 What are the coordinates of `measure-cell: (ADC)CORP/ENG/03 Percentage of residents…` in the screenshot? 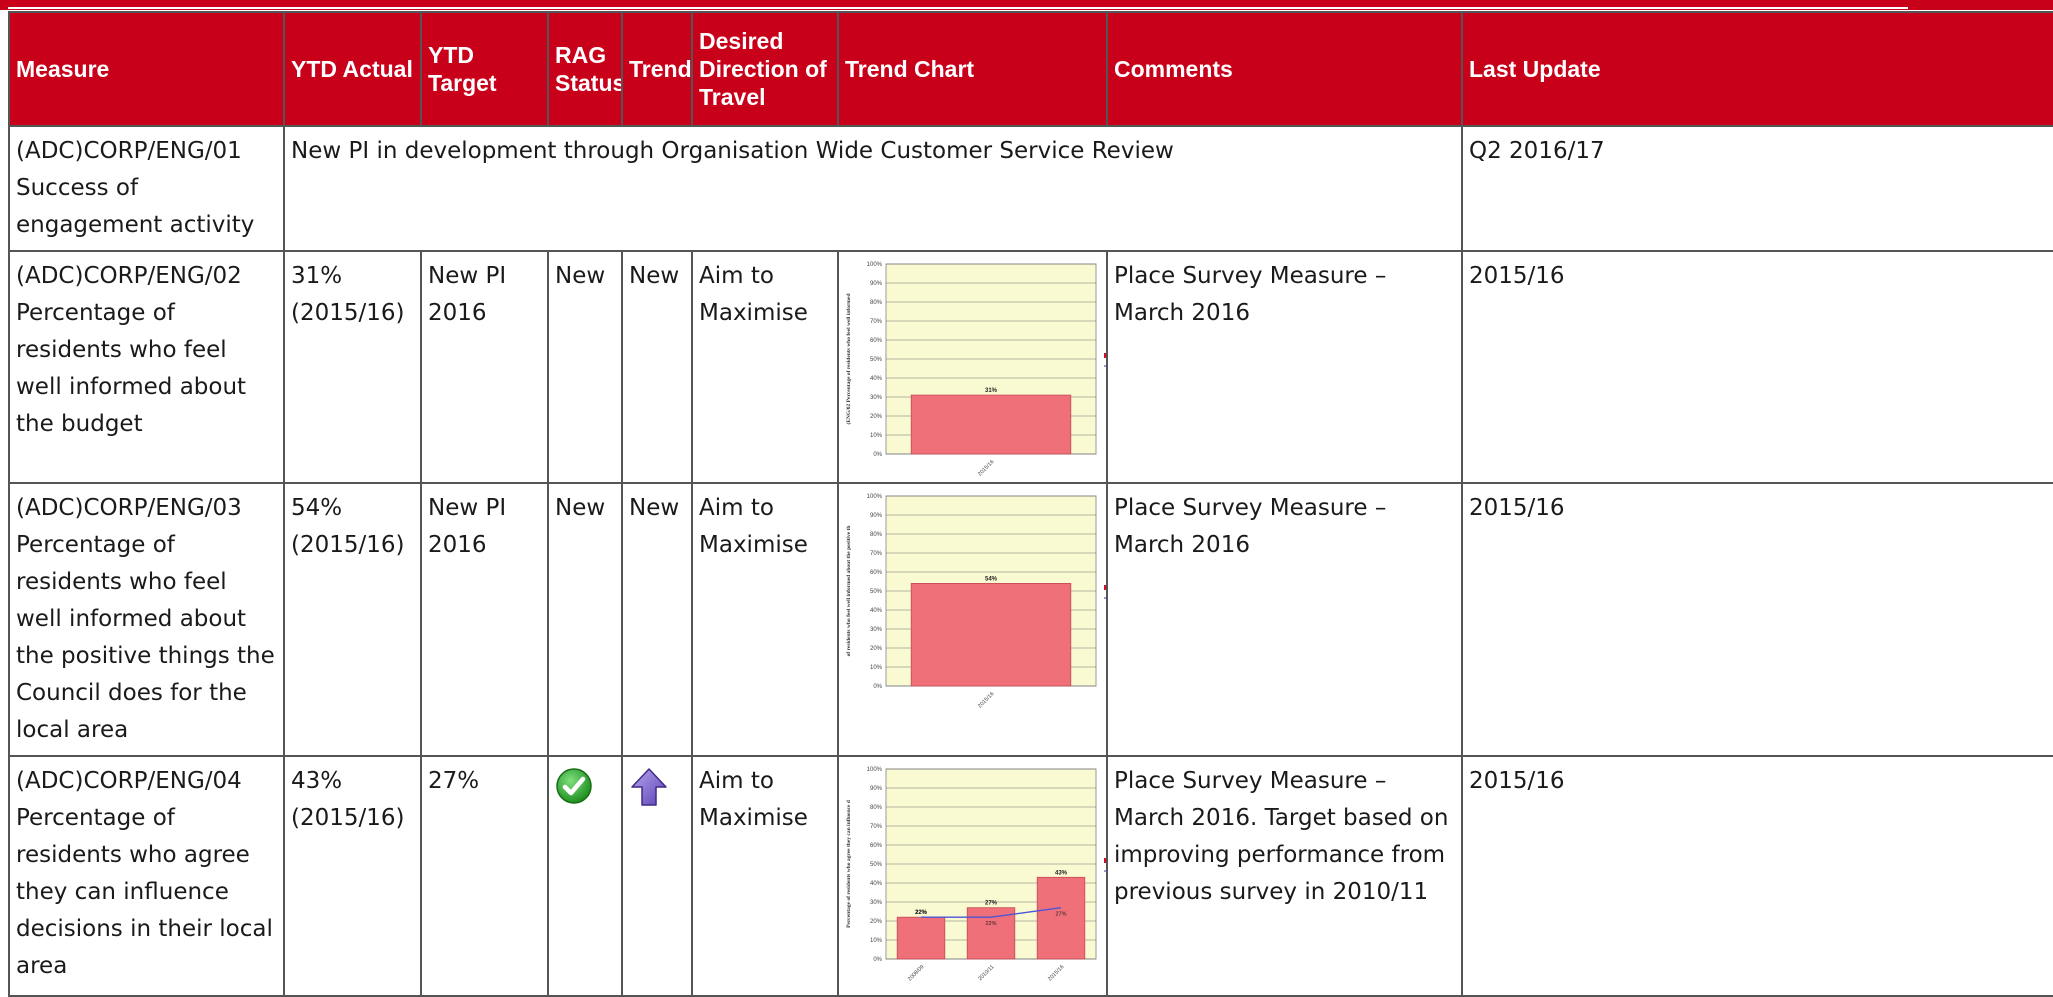 It's located at (146, 619).